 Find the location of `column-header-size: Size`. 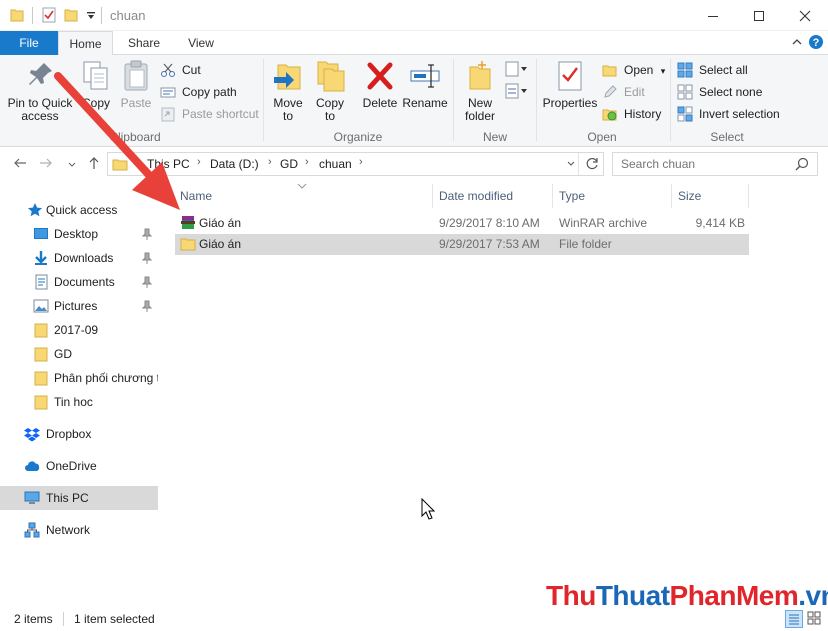

column-header-size: Size is located at coordinates (689, 196).